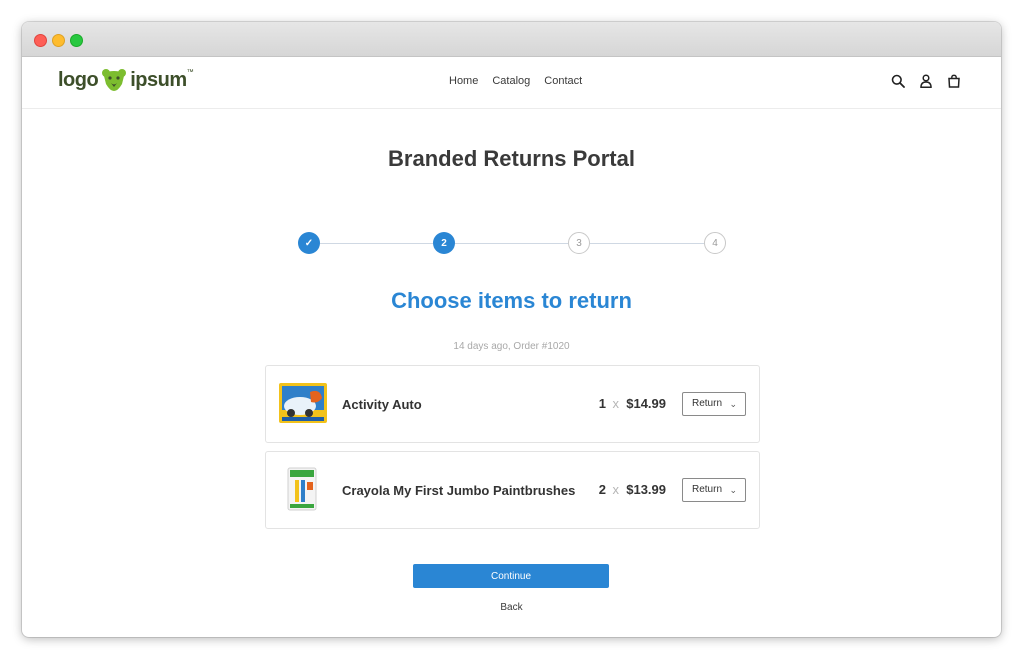  What do you see at coordinates (954, 81) in the screenshot?
I see `cart-icon` at bounding box center [954, 81].